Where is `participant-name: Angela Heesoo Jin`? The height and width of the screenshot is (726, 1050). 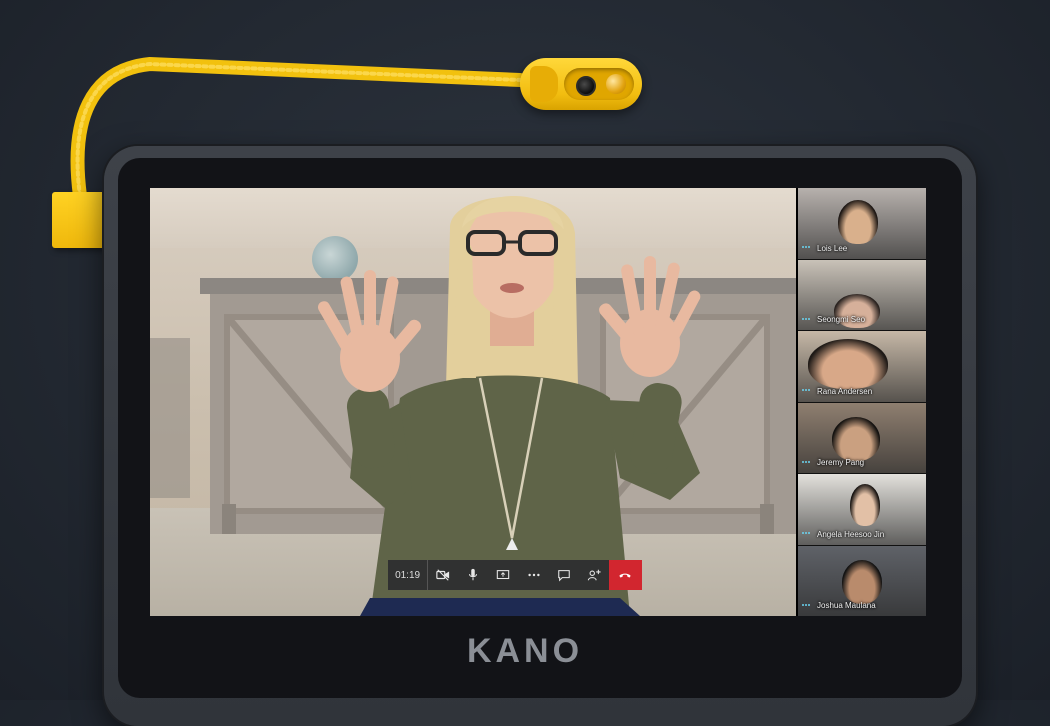
participant-name: Angela Heesoo Jin is located at coordinates (851, 534).